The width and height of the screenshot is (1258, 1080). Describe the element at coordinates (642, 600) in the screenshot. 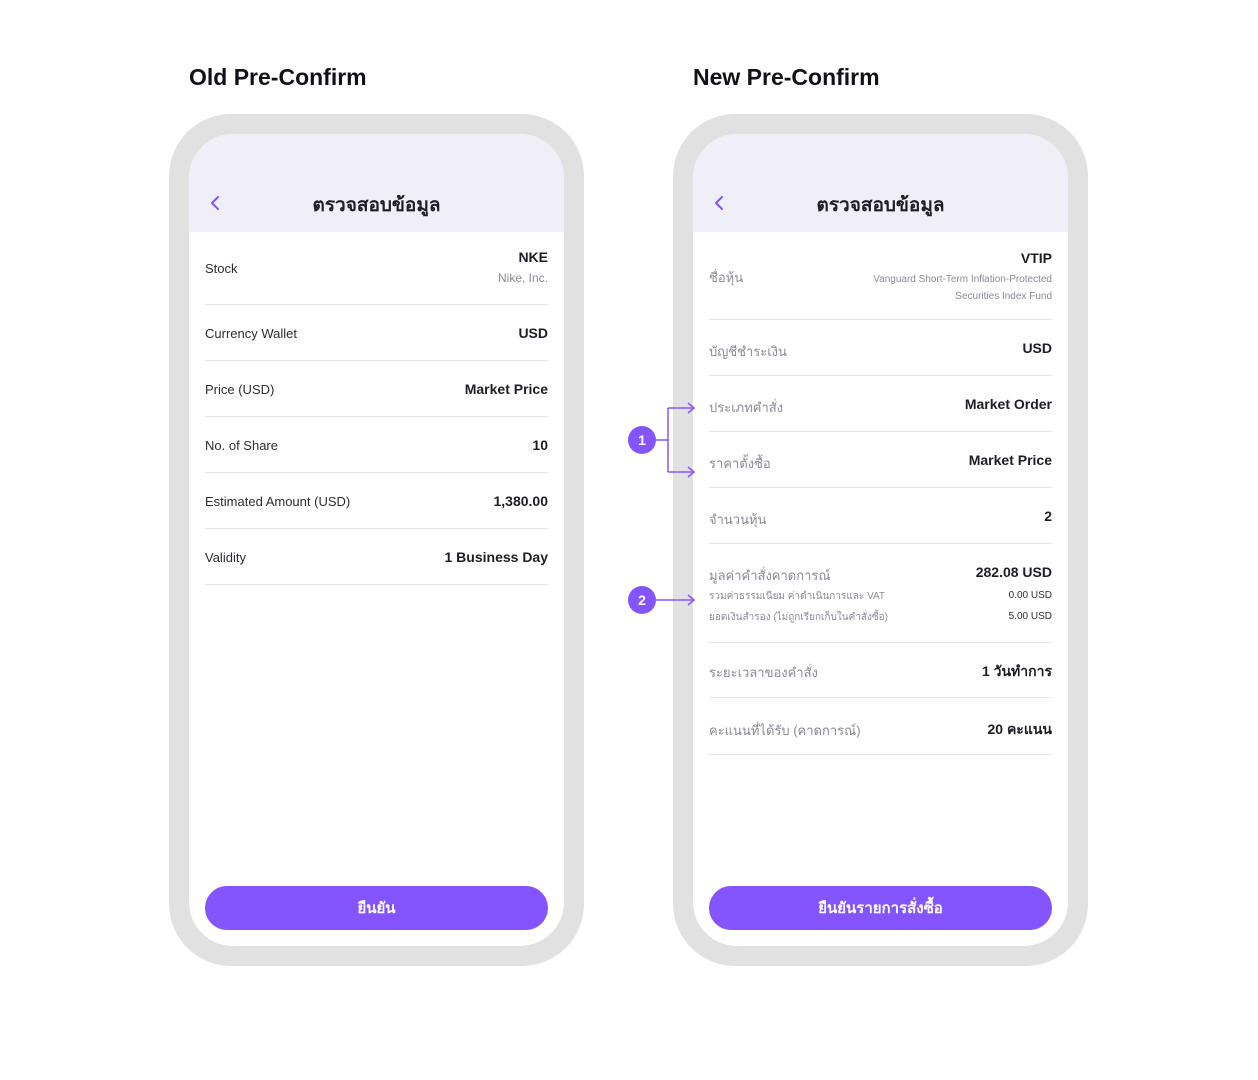

I see `annotation-badge-2: 2` at that location.